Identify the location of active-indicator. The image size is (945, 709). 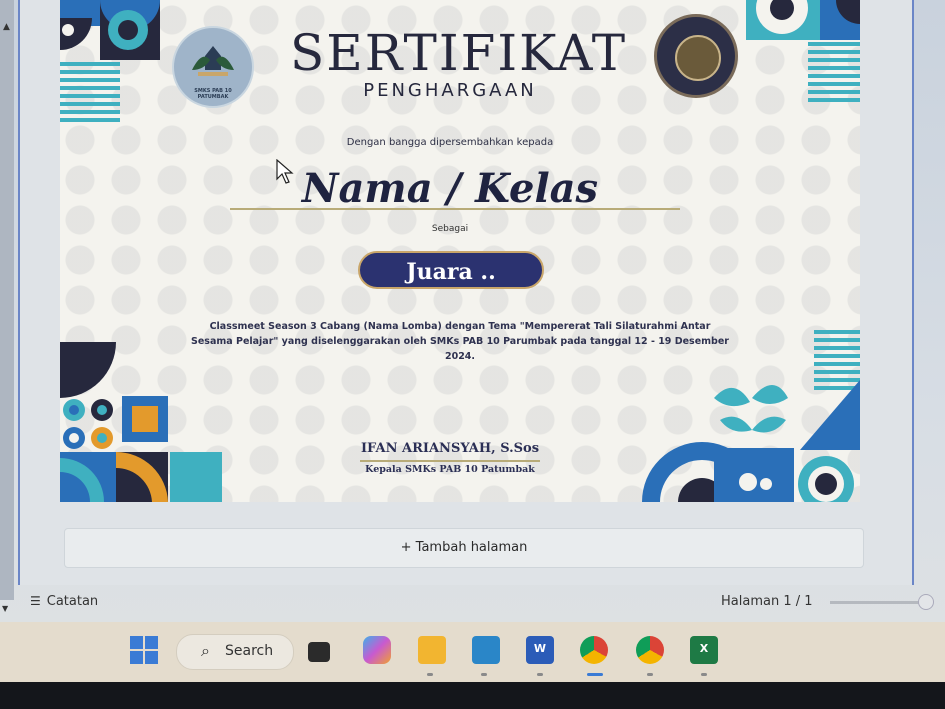
(595, 674).